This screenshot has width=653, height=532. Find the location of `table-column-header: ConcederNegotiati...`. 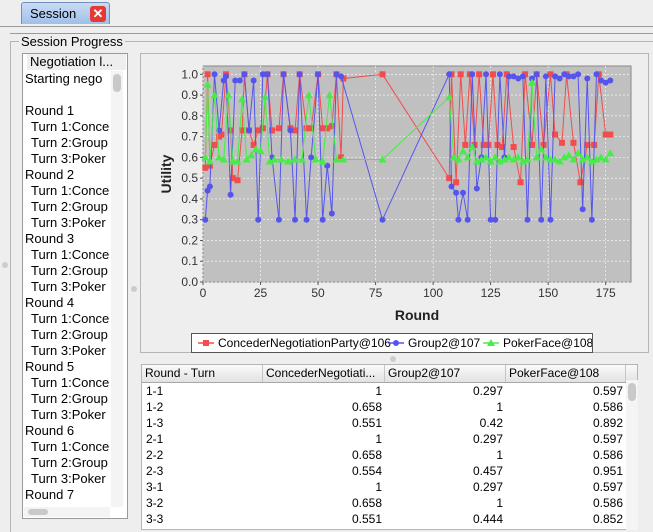

table-column-header: ConcederNegotiati... is located at coordinates (324, 373).